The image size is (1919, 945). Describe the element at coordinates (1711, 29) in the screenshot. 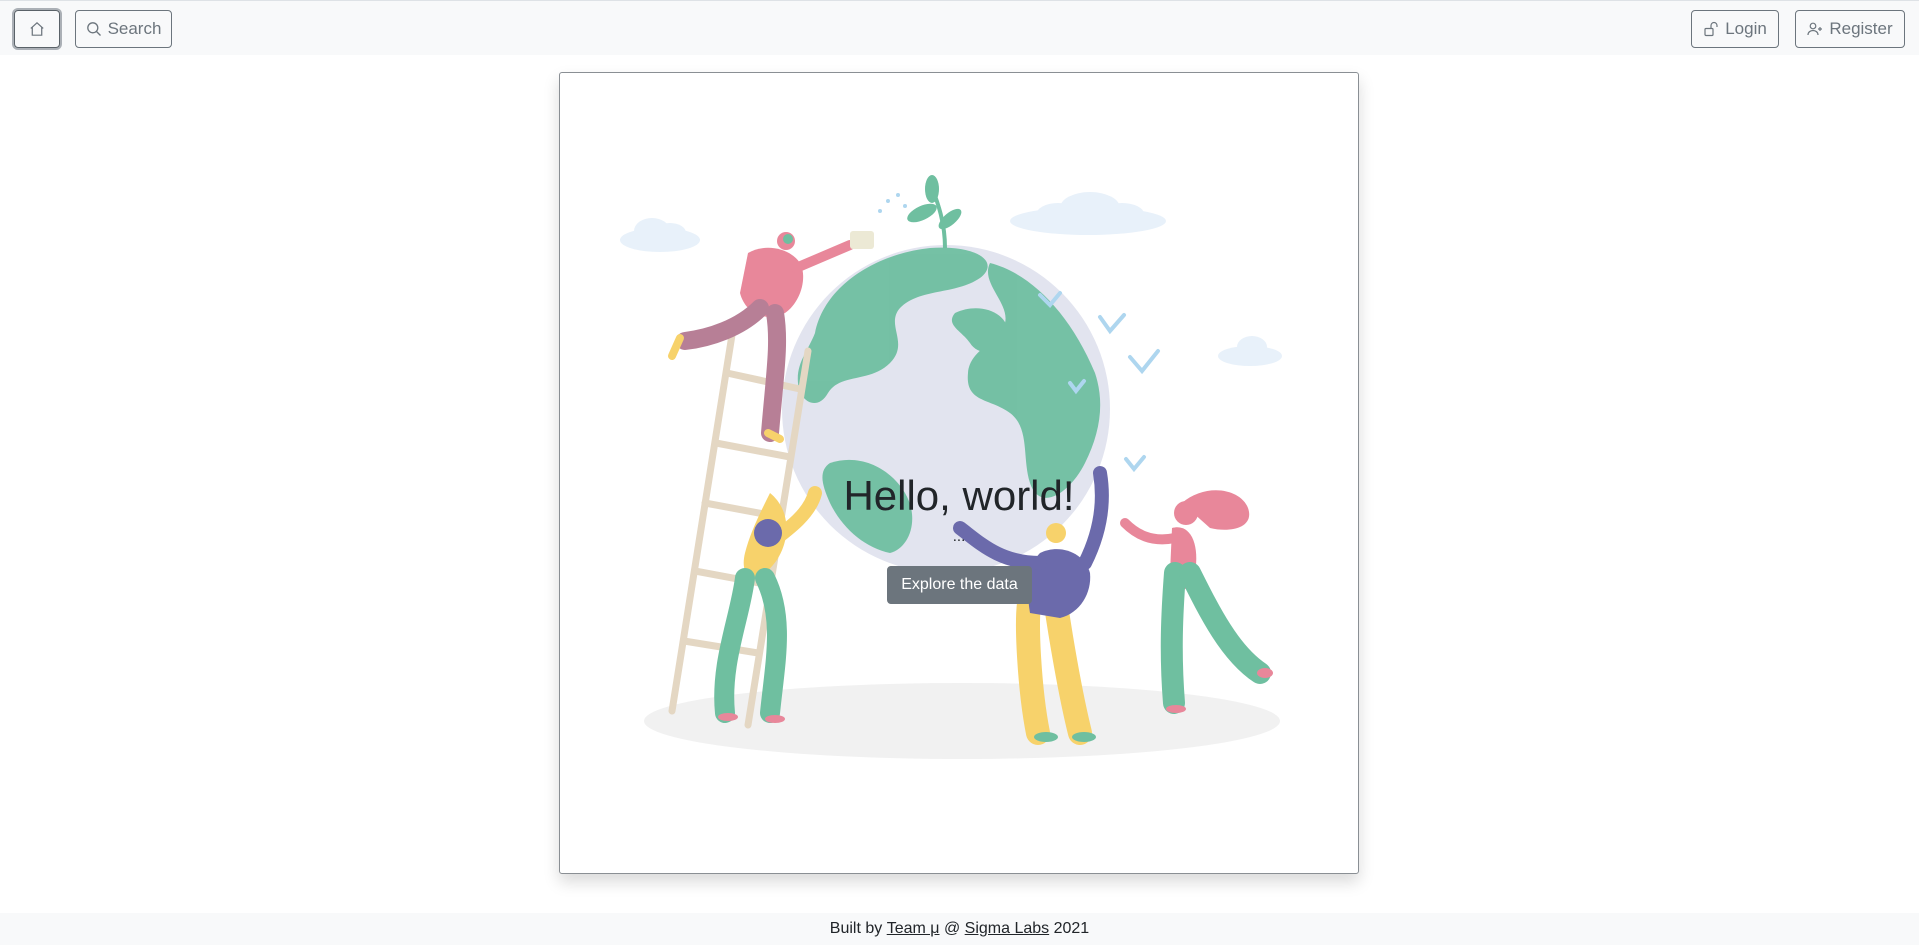

I see `unlock-icon` at that location.